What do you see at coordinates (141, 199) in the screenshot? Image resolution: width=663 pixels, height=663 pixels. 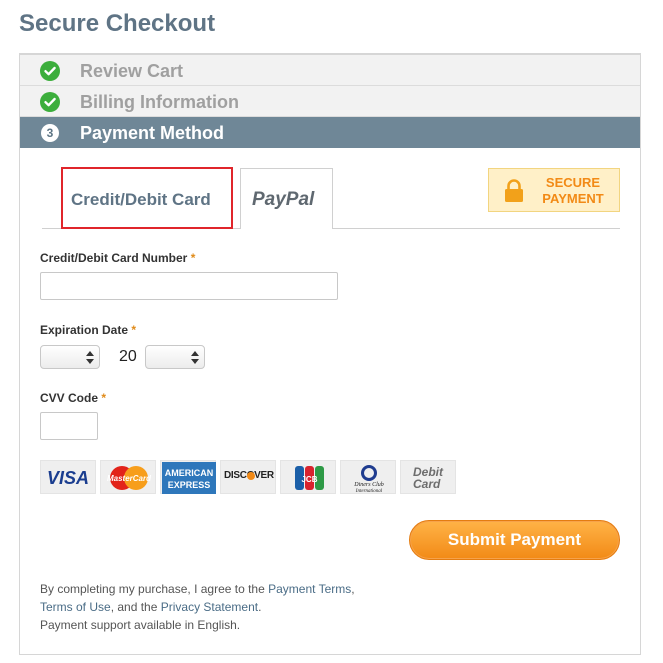 I see `tab-label: Credit/Debit Card` at bounding box center [141, 199].